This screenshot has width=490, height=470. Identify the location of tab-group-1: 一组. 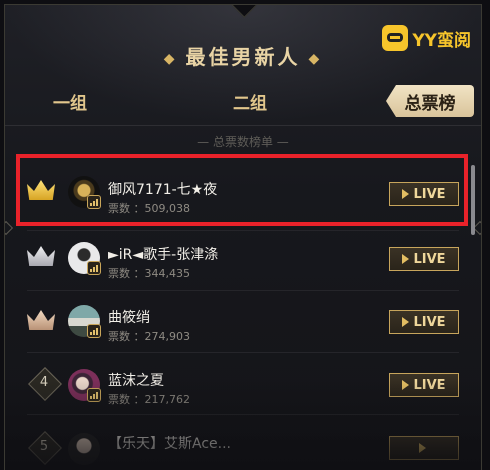
(70, 101).